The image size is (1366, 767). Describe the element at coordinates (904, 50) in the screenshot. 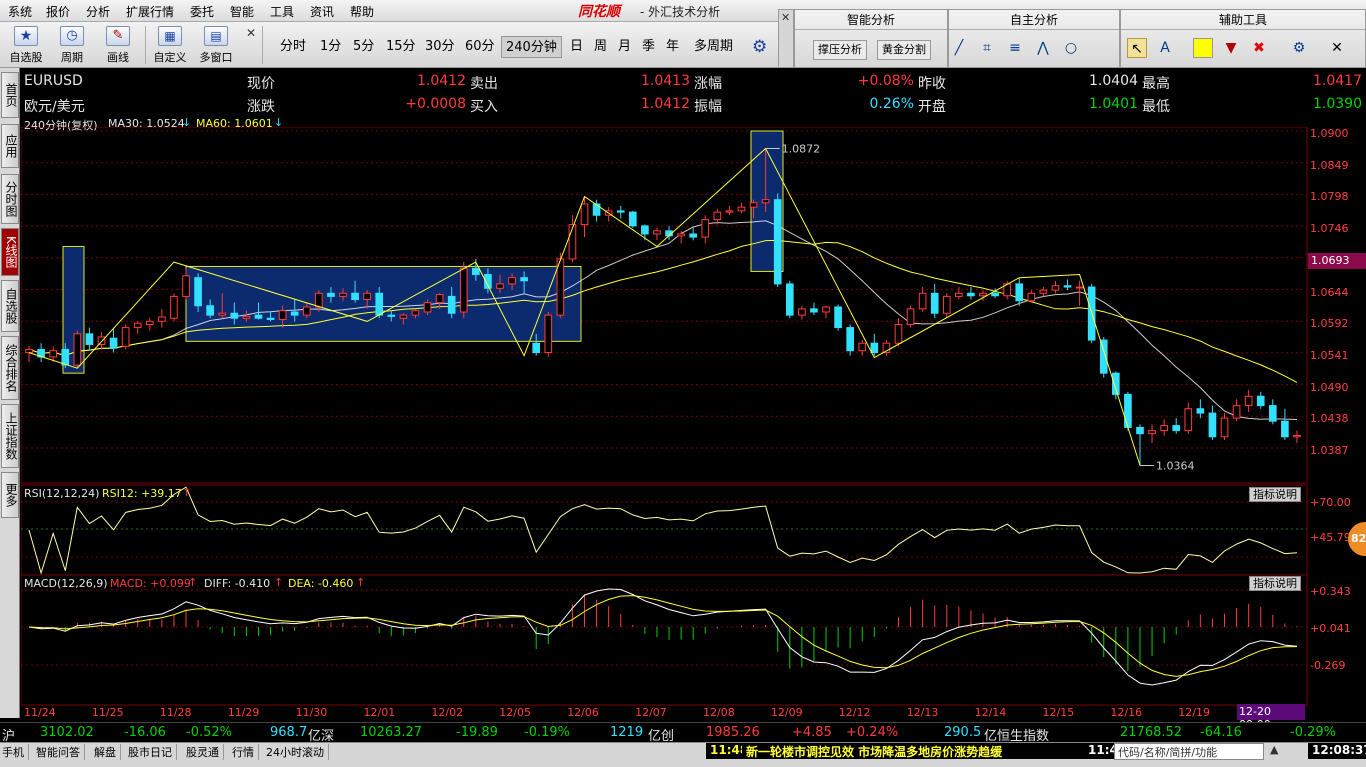

I see `golden-section-button: 黄金分割` at that location.